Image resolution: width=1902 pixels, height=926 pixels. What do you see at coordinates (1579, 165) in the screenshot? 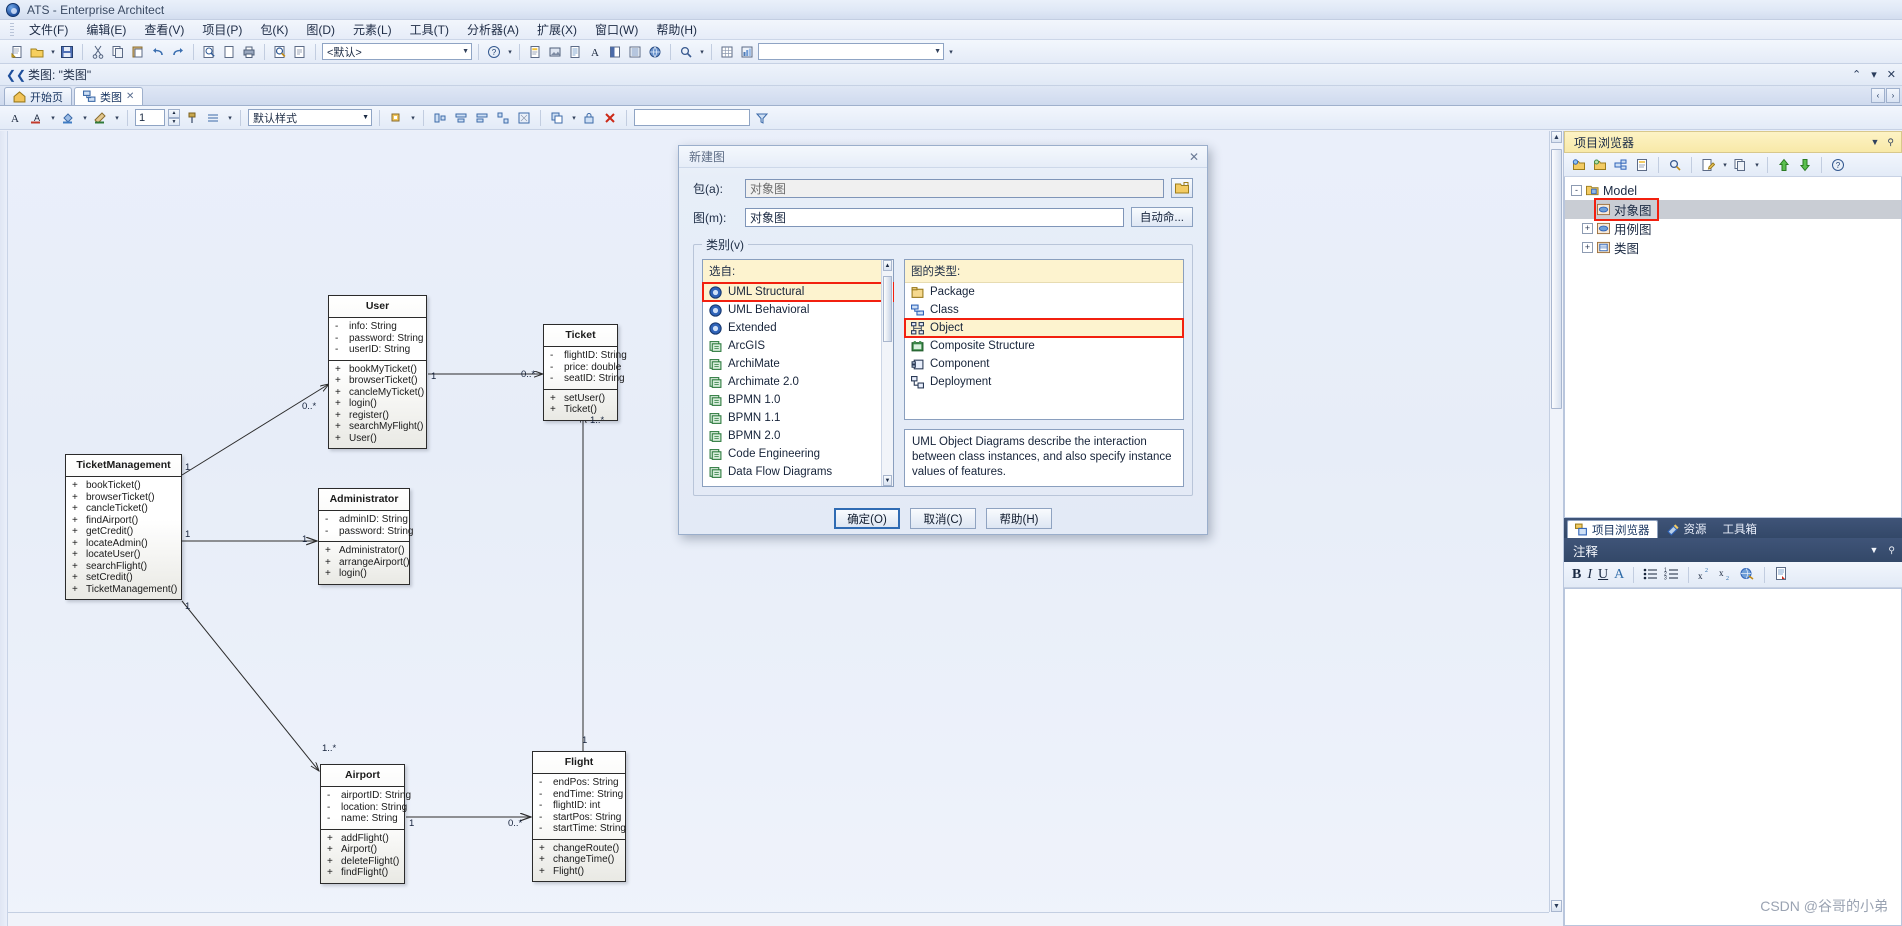
I see `new-package-icon` at bounding box center [1579, 165].